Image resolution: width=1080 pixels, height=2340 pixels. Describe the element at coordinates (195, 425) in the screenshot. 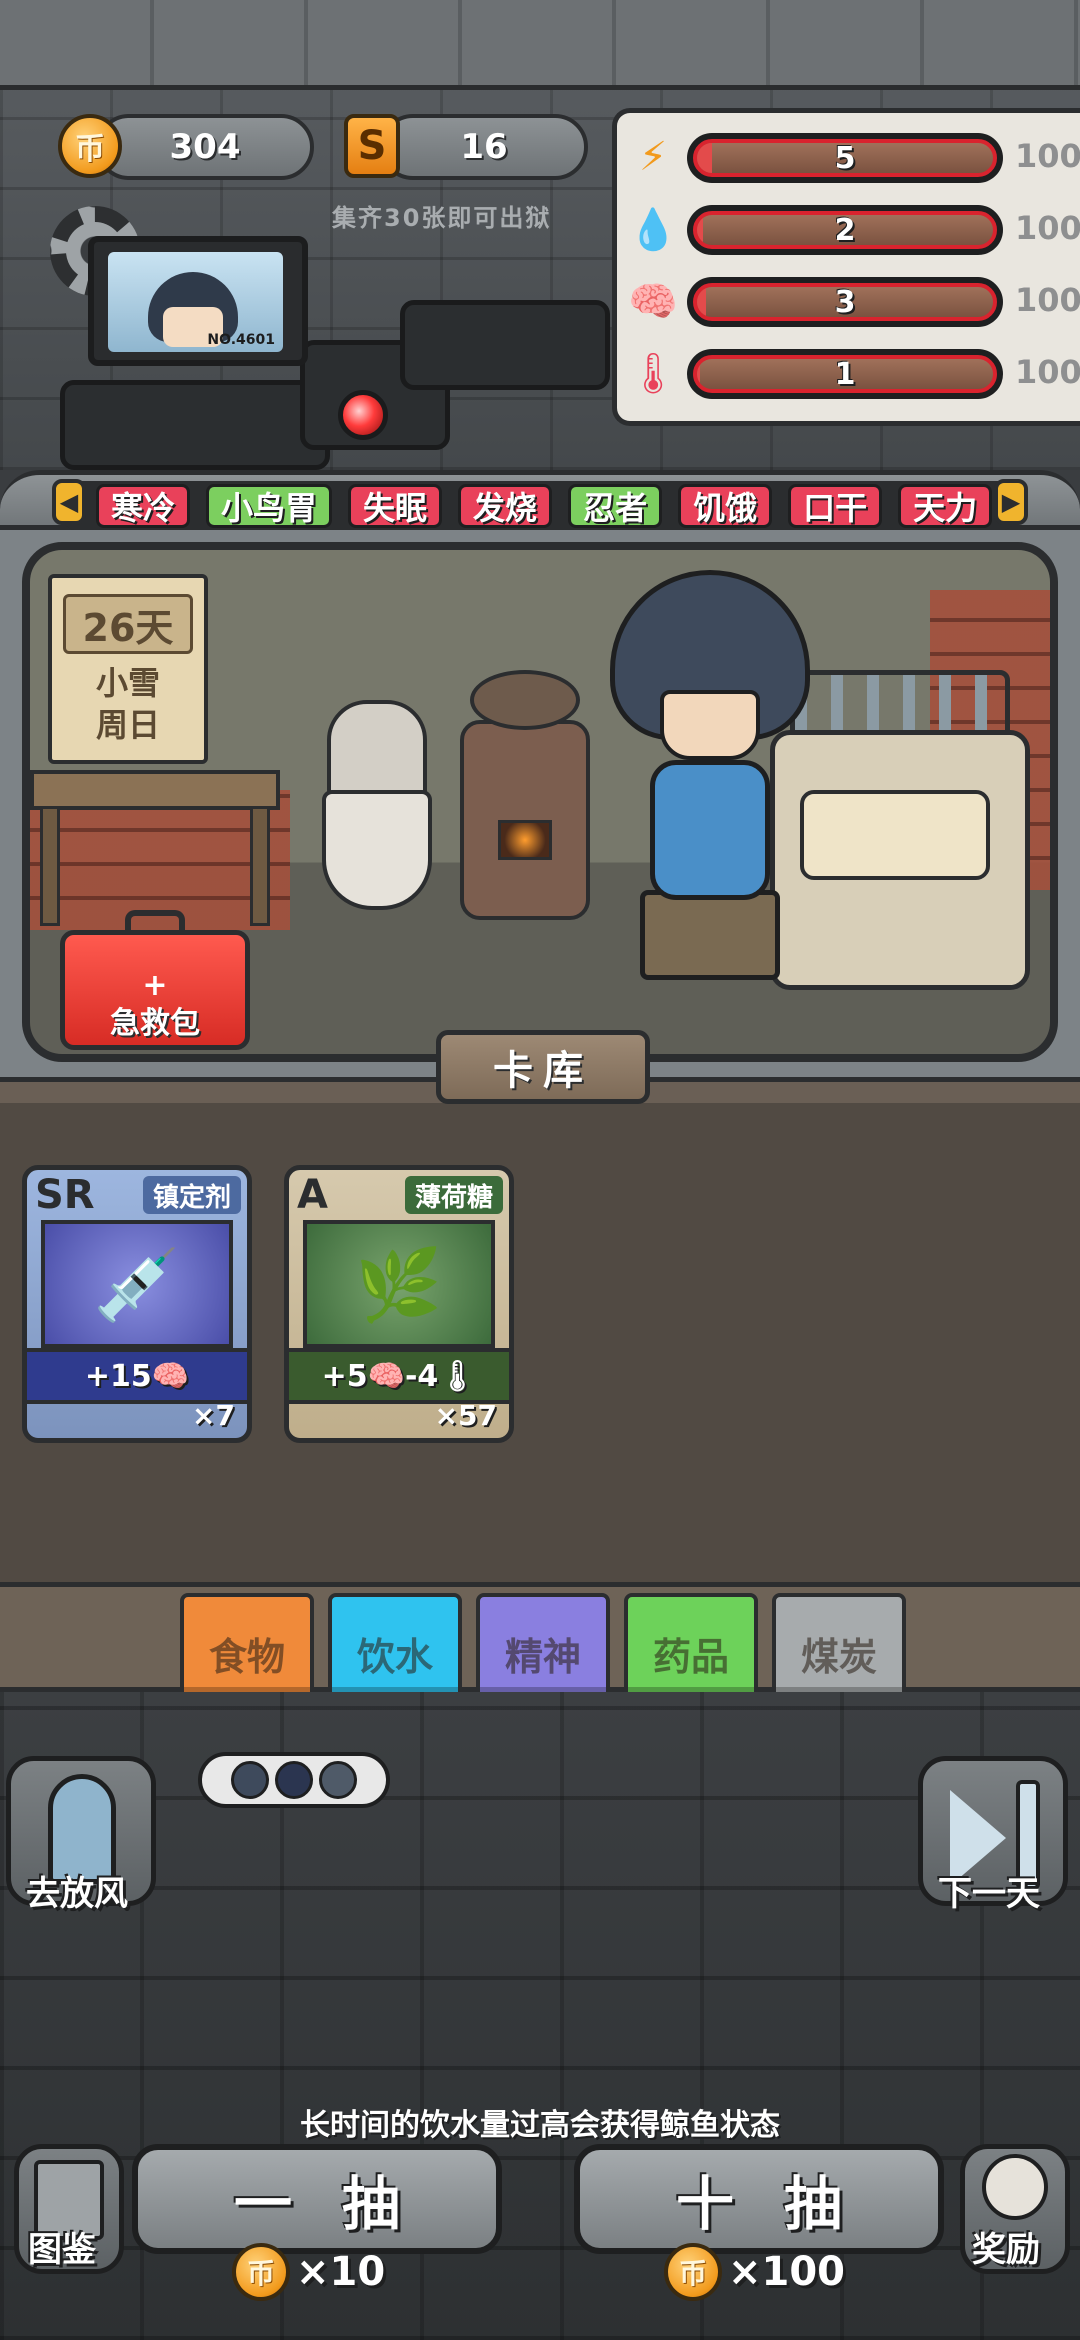

I see `machine-base` at that location.